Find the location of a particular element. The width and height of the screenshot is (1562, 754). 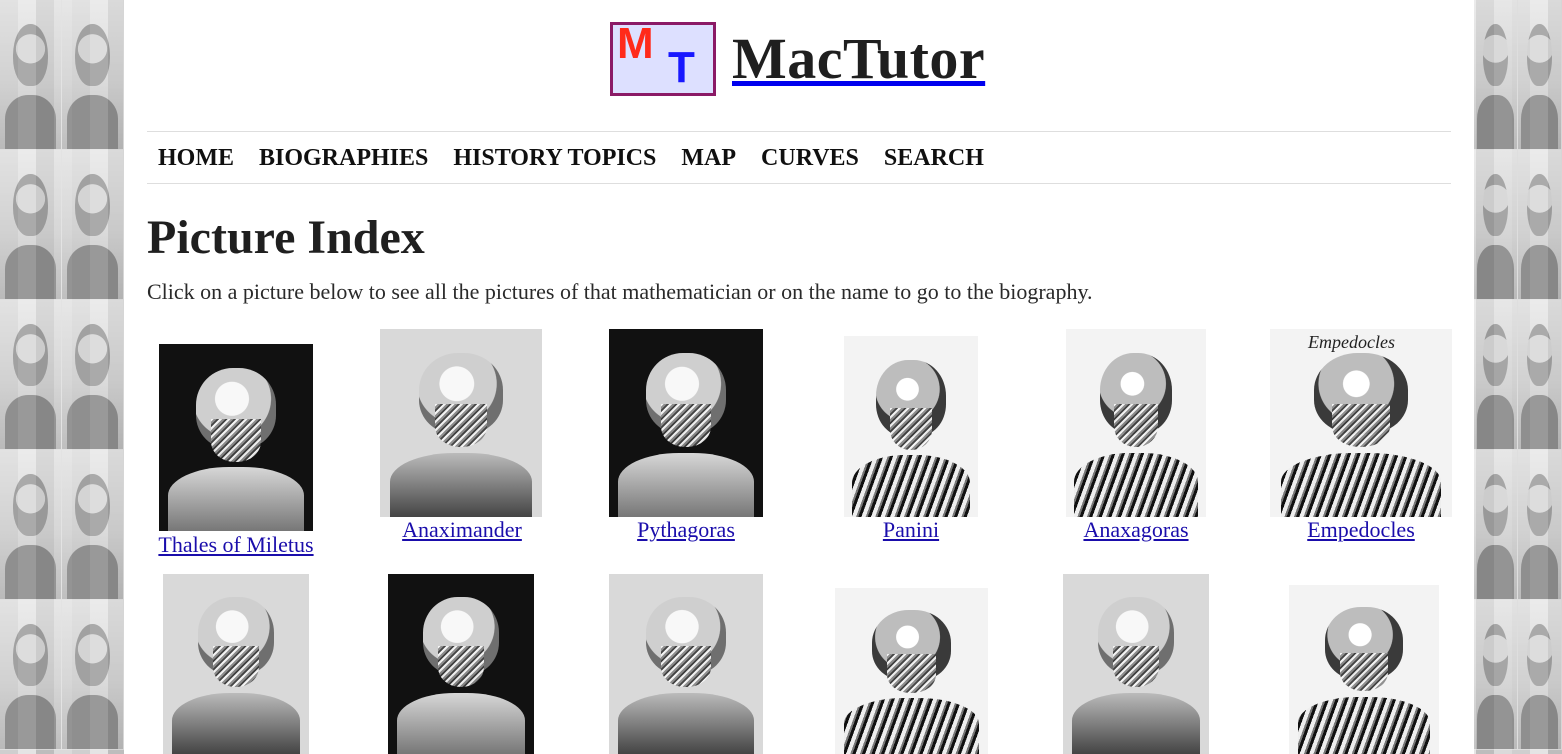

biography-link-panini: Panini is located at coordinates (911, 529).